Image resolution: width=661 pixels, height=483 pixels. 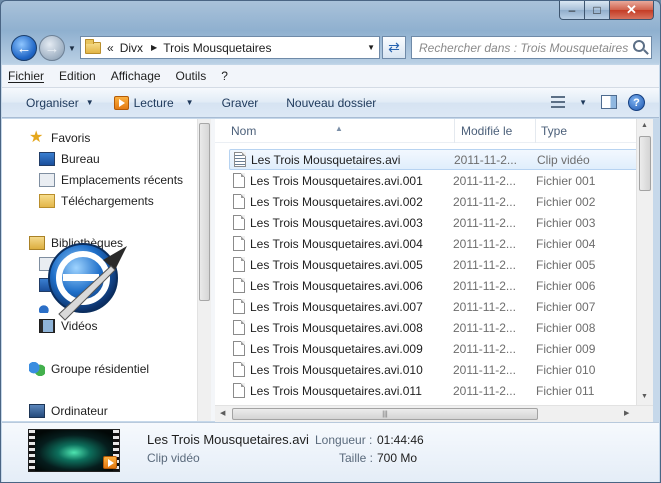 I want to click on recent-pages-dropdown: ▼, so click(x=72, y=48).